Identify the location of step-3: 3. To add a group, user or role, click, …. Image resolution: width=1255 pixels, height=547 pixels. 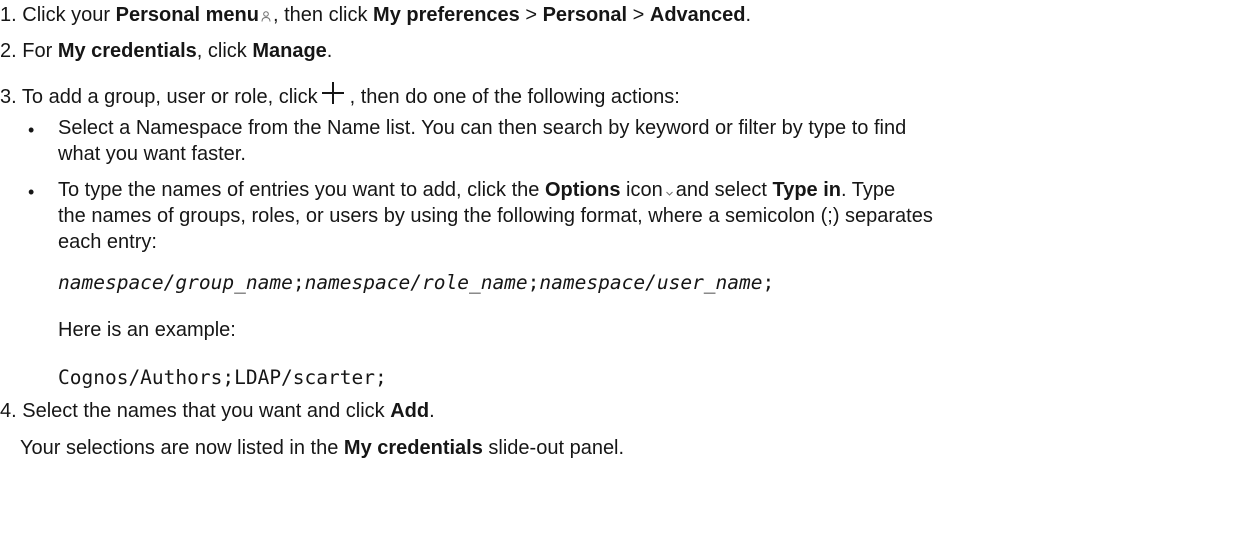
(340, 95).